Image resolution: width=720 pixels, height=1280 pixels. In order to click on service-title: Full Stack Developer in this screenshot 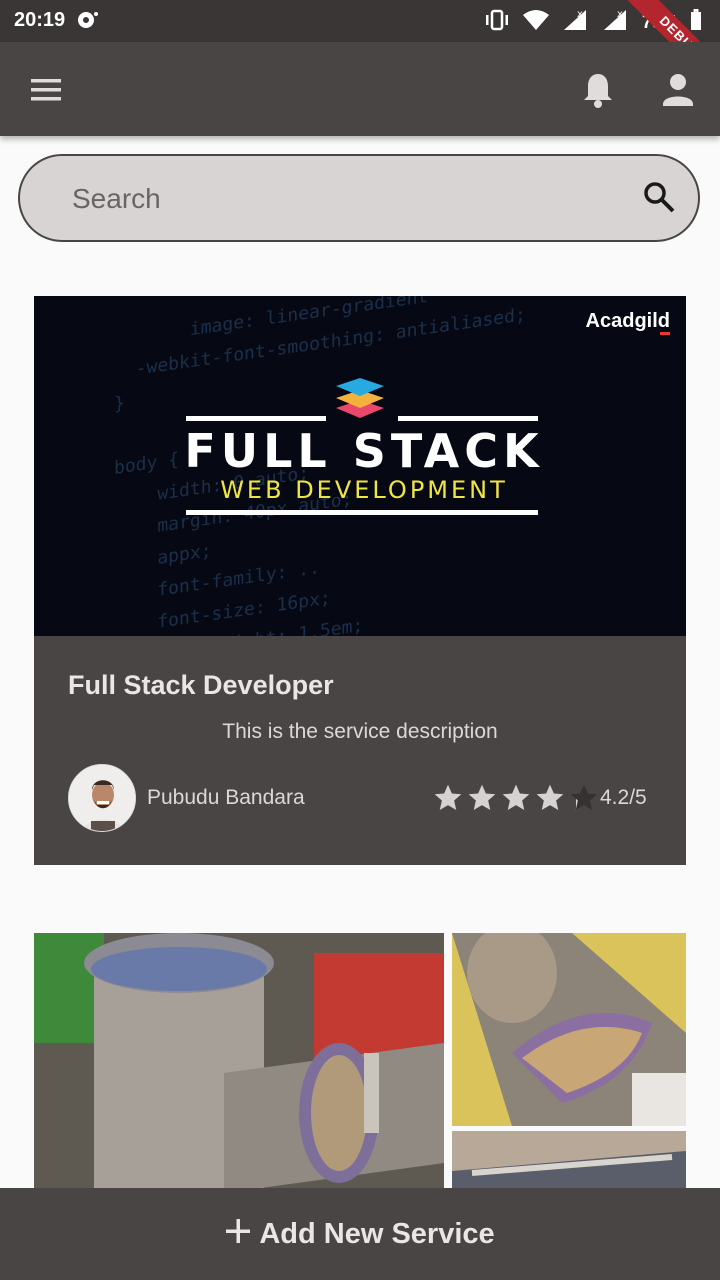, I will do `click(201, 685)`.